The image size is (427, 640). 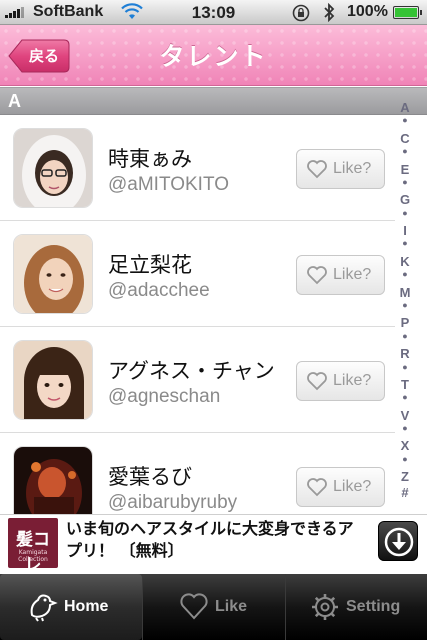 What do you see at coordinates (329, 12) in the screenshot?
I see `bluetooth-icon` at bounding box center [329, 12].